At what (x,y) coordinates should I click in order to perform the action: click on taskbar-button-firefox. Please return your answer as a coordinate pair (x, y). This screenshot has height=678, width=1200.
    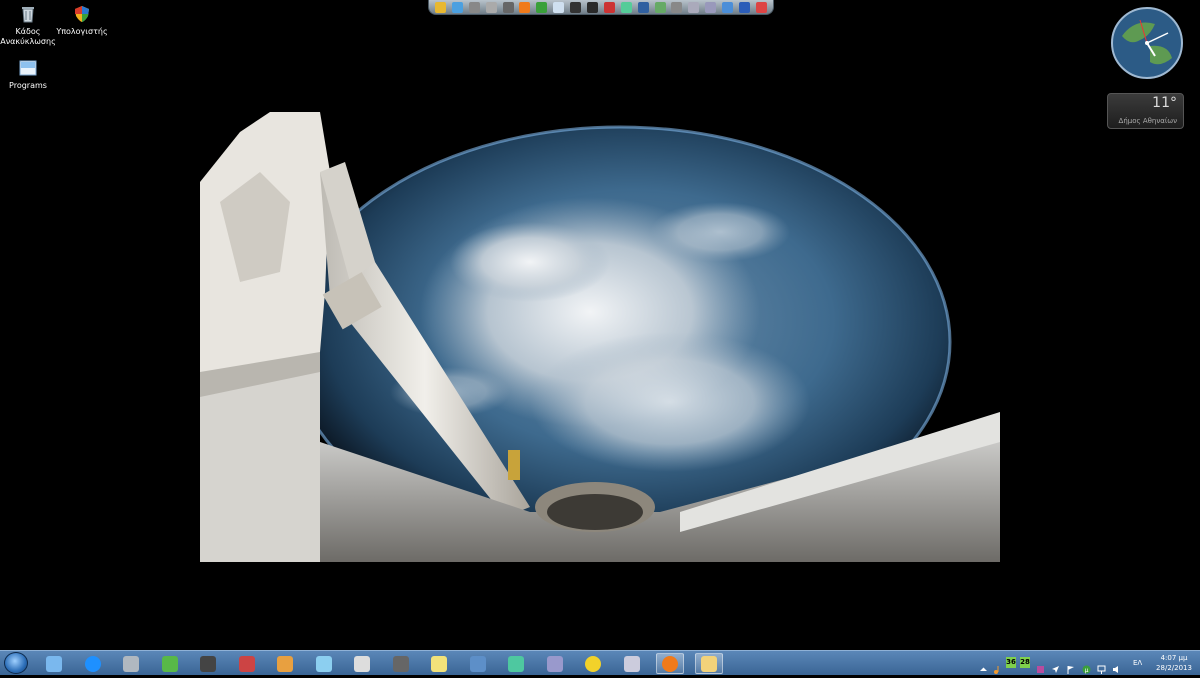
    Looking at the image, I should click on (670, 663).